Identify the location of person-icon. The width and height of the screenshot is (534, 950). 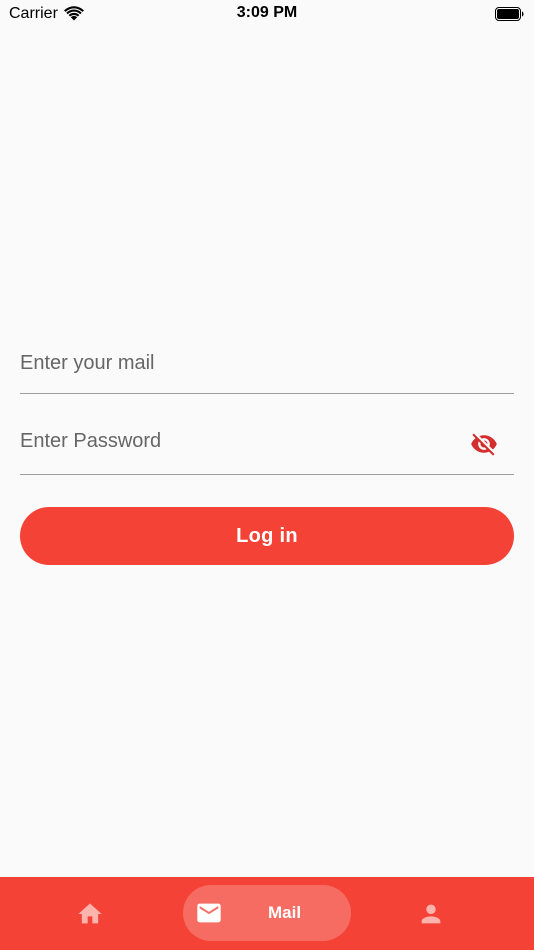
(431, 914).